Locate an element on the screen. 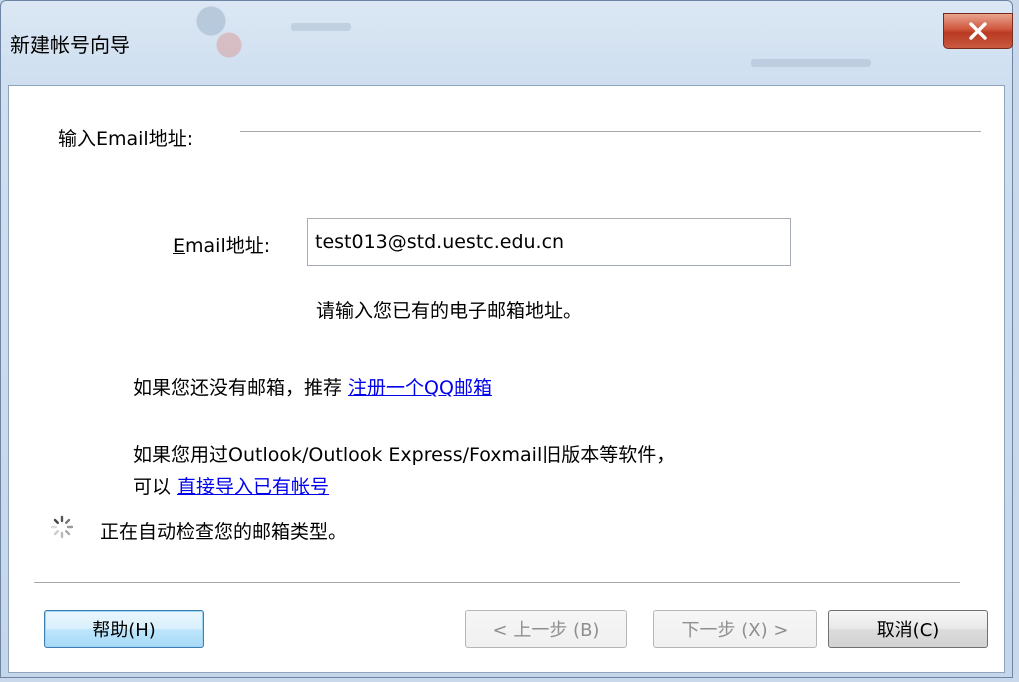 This screenshot has width=1019, height=682. import-account-link: 直接导入已有帐号 is located at coordinates (253, 487).